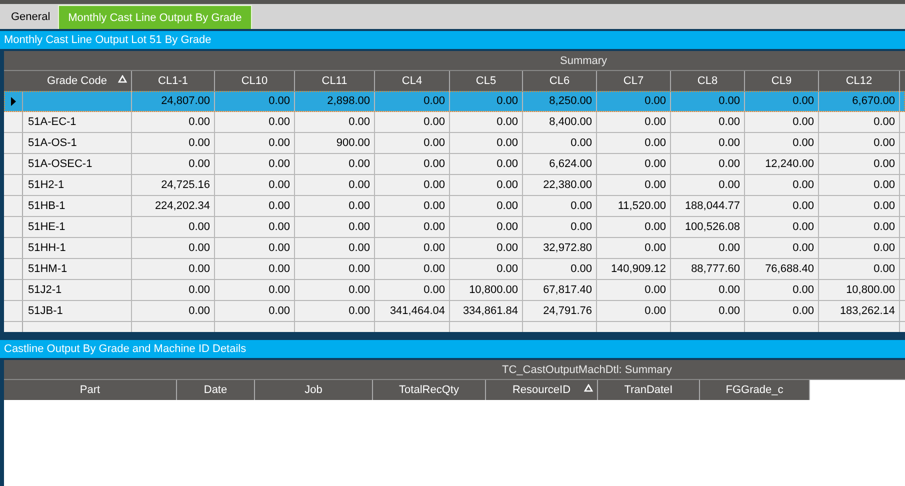 This screenshot has height=486, width=905. What do you see at coordinates (755, 390) in the screenshot?
I see `column-header: FGGrade_c` at bounding box center [755, 390].